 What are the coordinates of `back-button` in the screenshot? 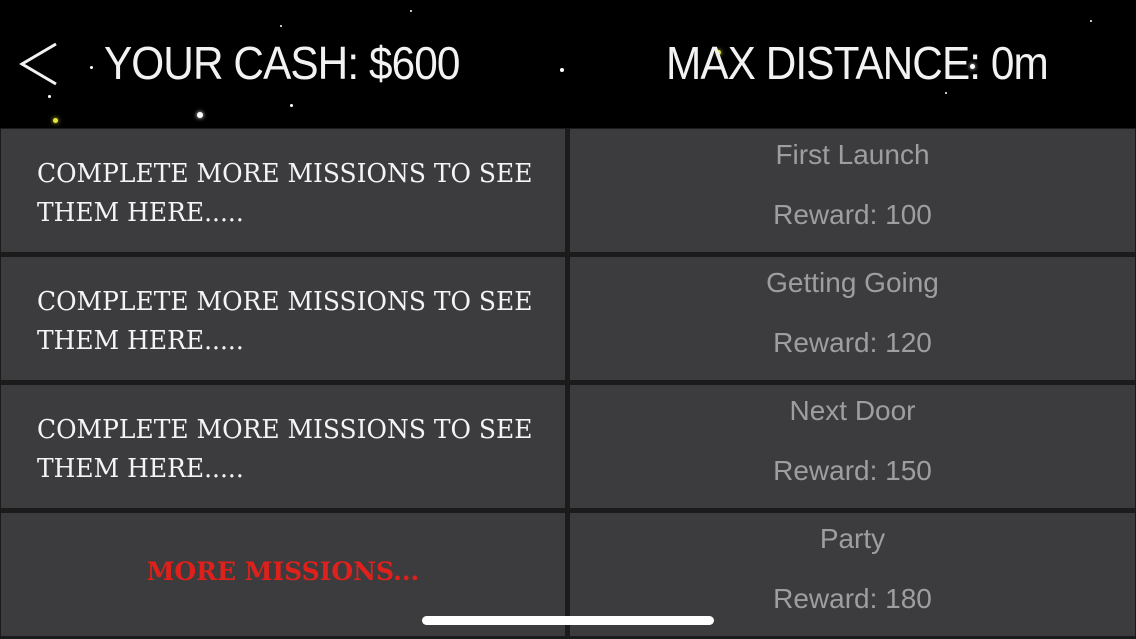 It's located at (42, 64).